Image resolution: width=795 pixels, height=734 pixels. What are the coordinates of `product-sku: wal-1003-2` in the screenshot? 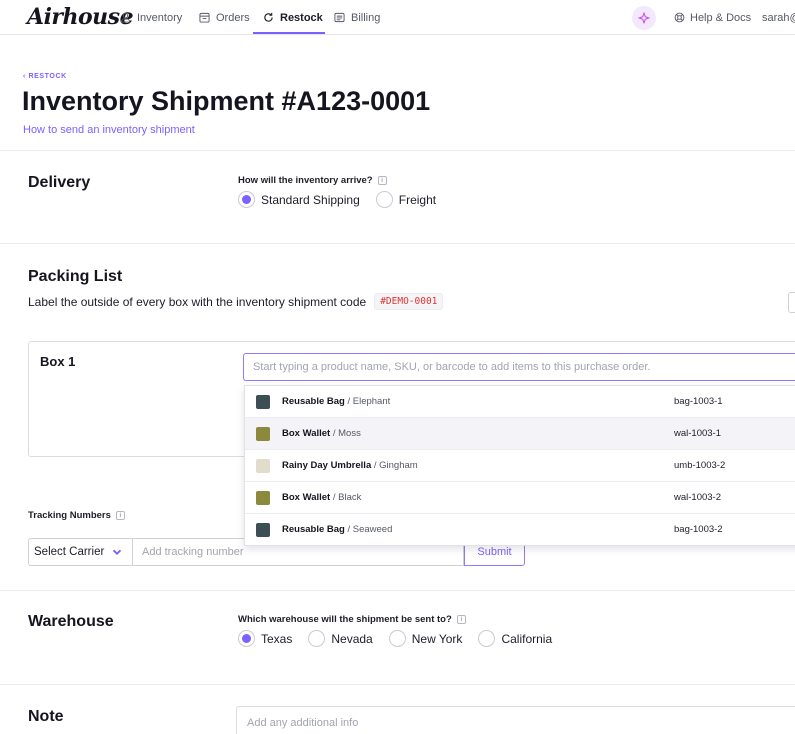 It's located at (697, 497).